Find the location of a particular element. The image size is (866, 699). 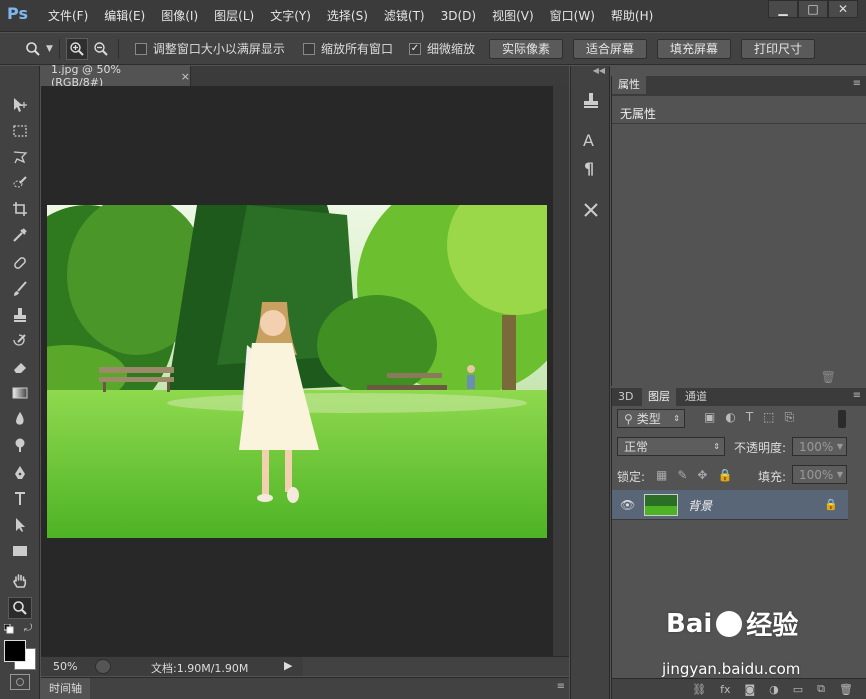

scrubby-zoom-checkbox: ✓ 细微缩放 is located at coordinates (441, 48).